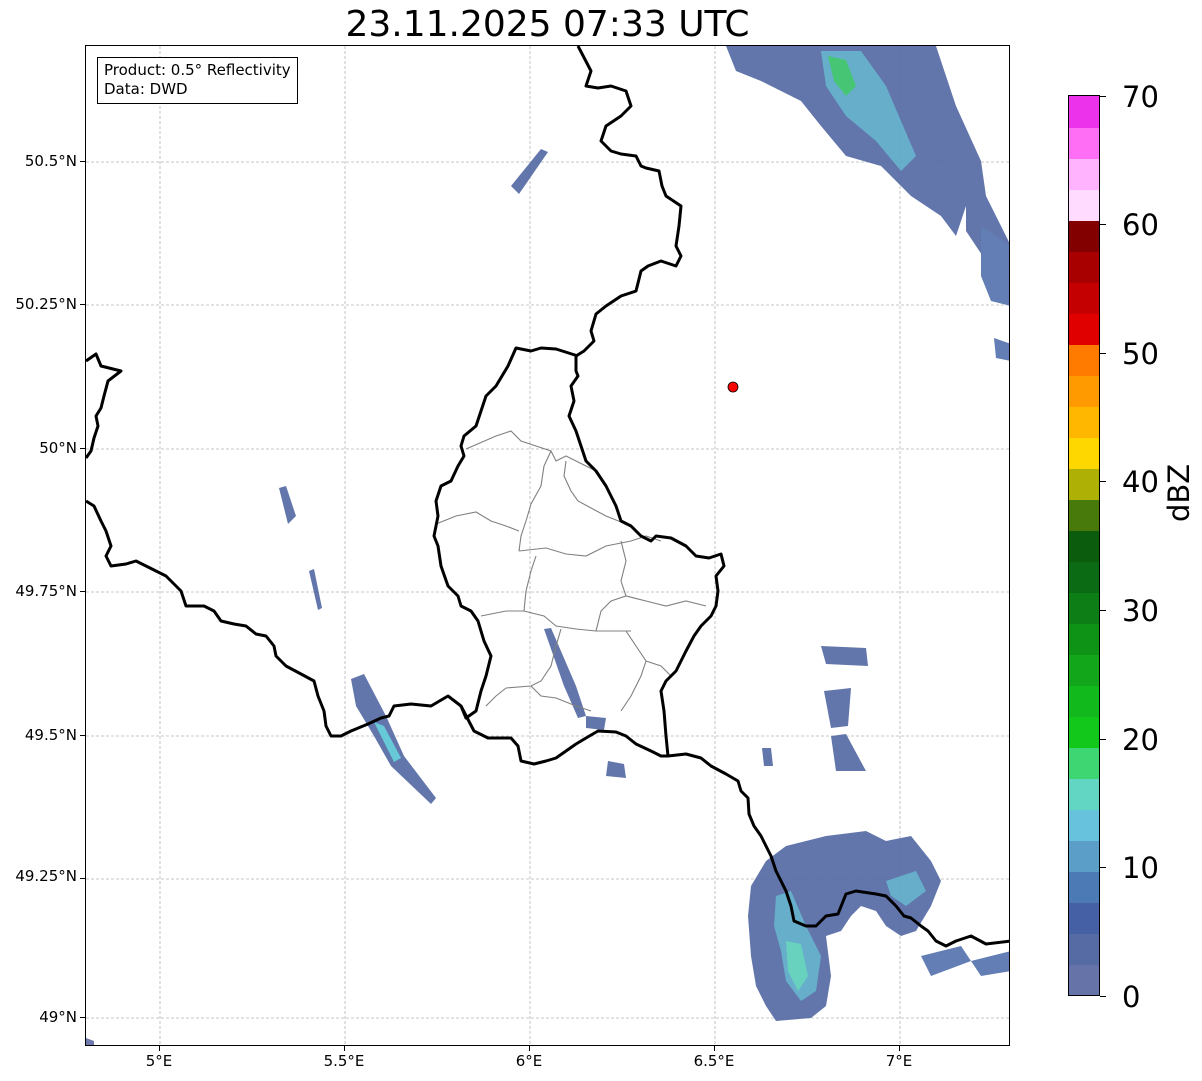 The height and width of the screenshot is (1081, 1202). I want to click on colorbar-tick-label: 0, so click(1131, 997).